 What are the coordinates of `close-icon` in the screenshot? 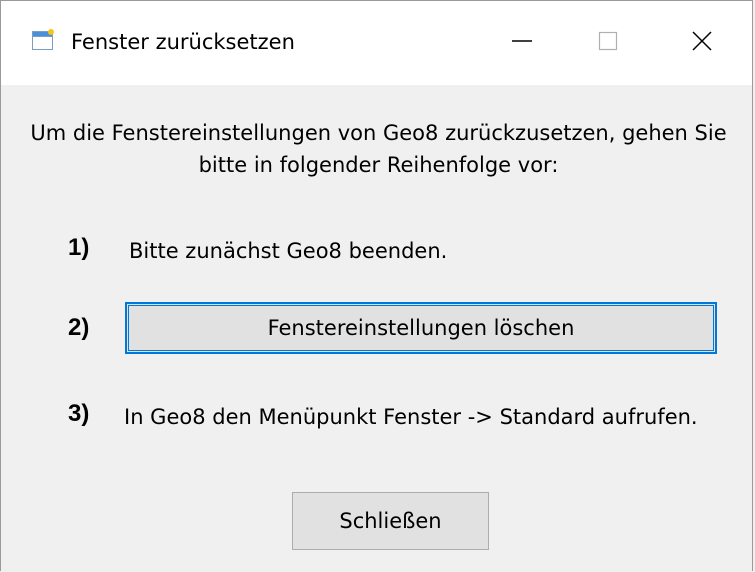 It's located at (702, 43).